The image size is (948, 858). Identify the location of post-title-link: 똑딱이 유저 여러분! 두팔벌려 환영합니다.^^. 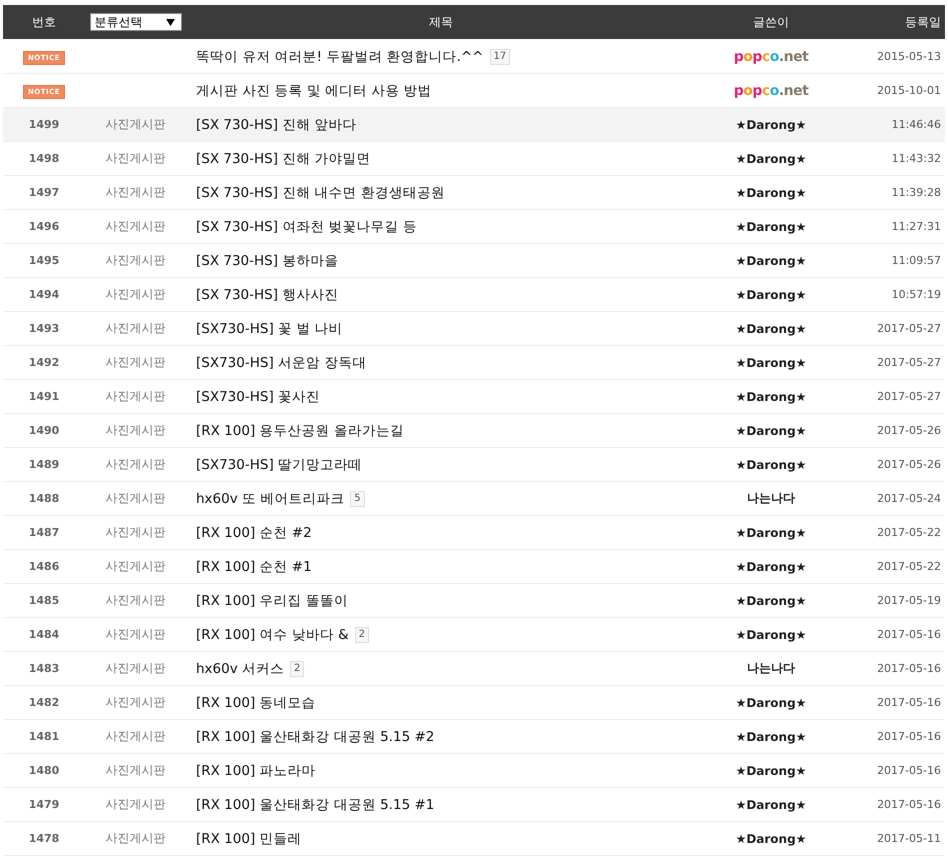
(340, 57).